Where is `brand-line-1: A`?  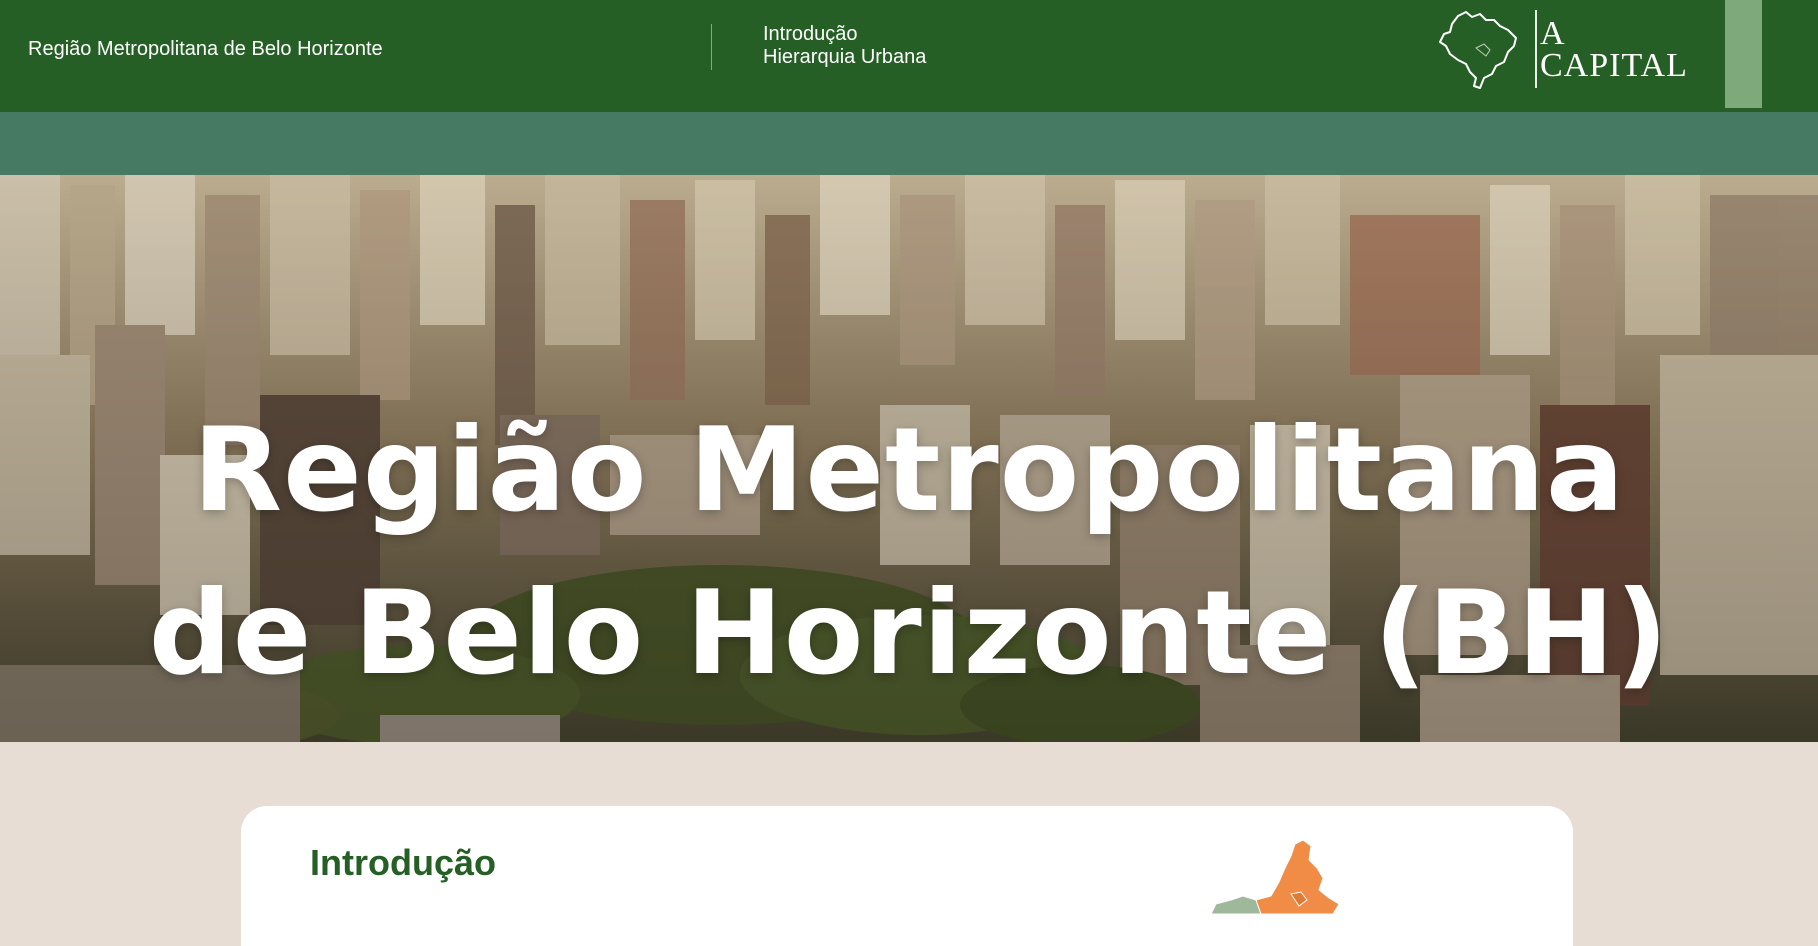
brand-line-1: A is located at coordinates (1553, 33).